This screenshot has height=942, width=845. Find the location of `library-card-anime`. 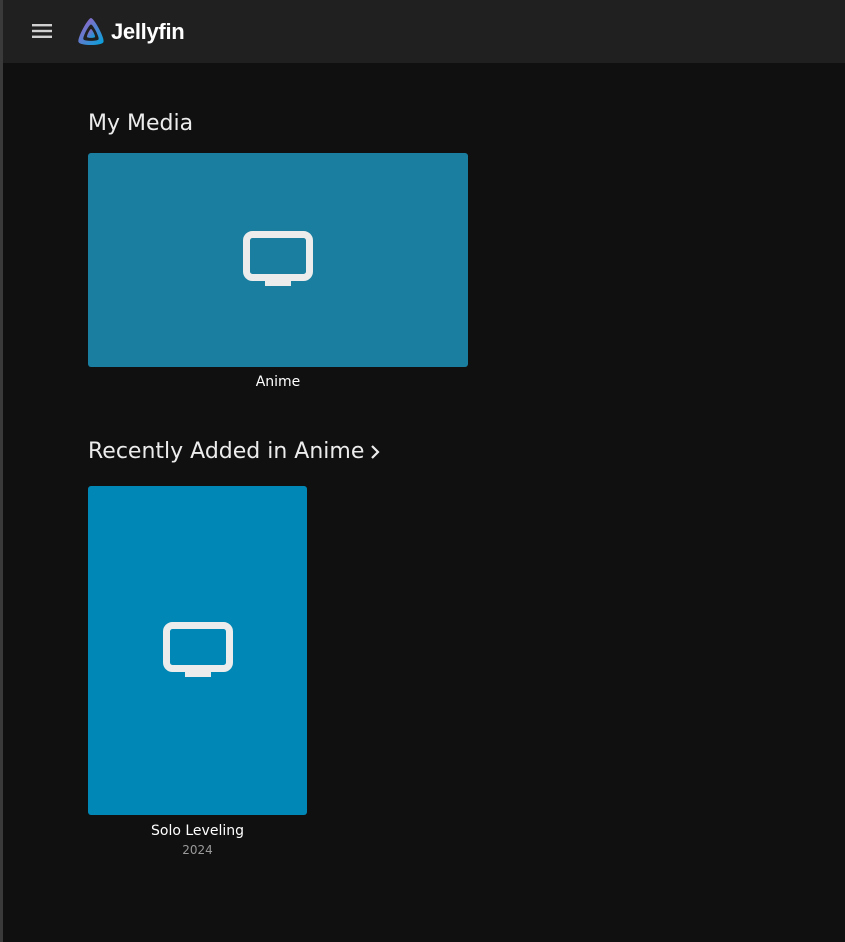

library-card-anime is located at coordinates (278, 260).